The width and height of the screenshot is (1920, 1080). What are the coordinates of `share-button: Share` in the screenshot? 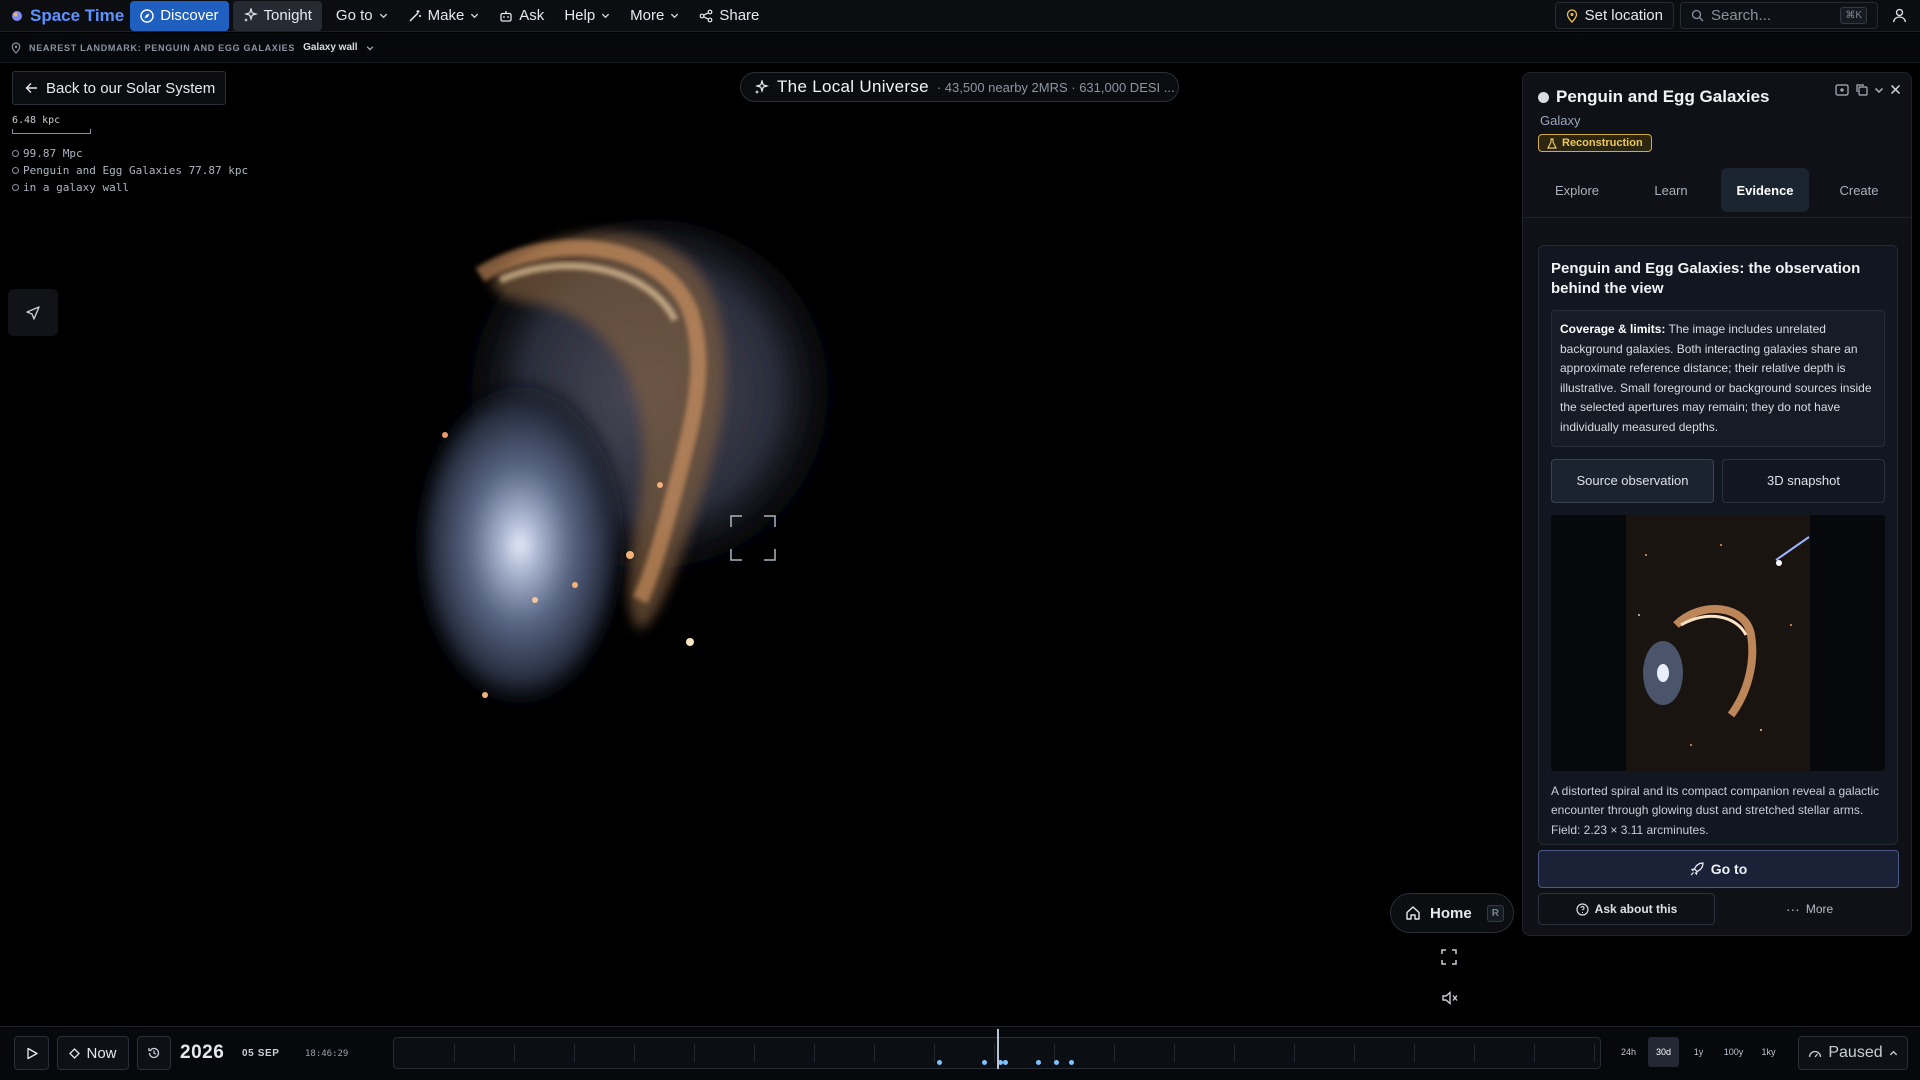 It's located at (729, 16).